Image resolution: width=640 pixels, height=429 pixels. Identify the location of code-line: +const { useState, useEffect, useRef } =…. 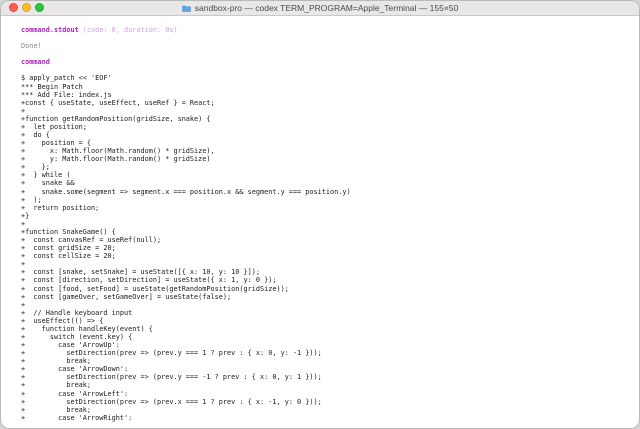
(118, 102).